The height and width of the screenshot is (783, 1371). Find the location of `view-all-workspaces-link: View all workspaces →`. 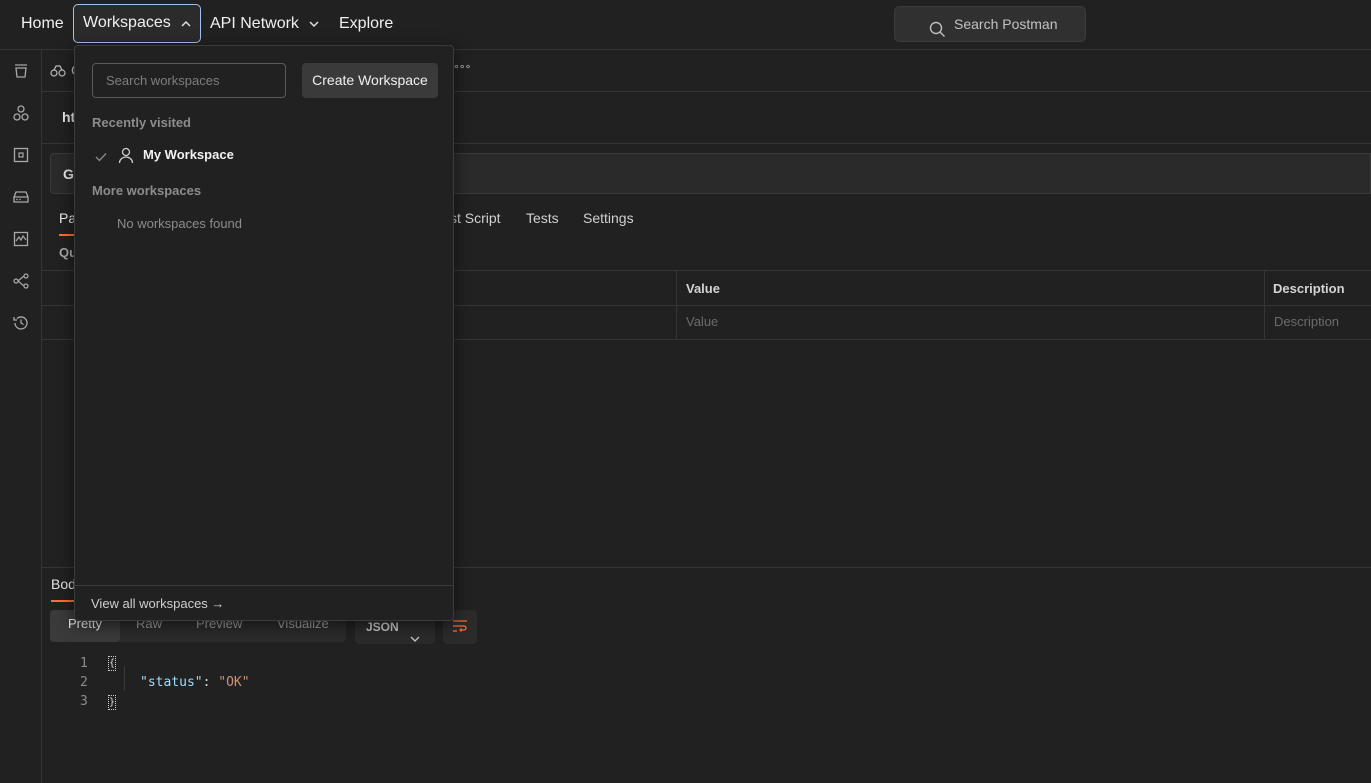

view-all-workspaces-link: View all workspaces → is located at coordinates (157, 603).